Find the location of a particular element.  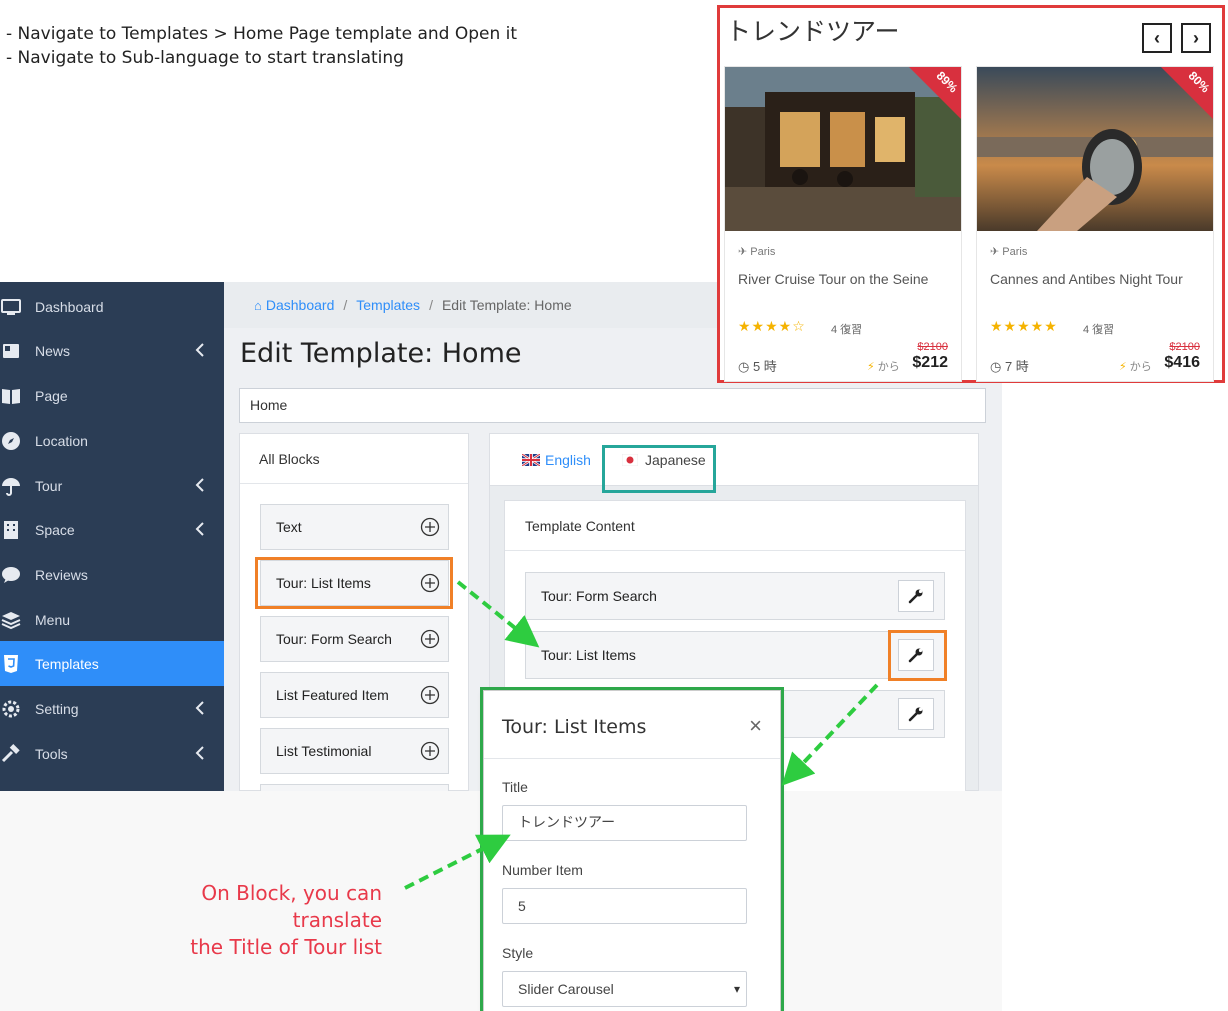

tour-image: 80% is located at coordinates (1095, 149).